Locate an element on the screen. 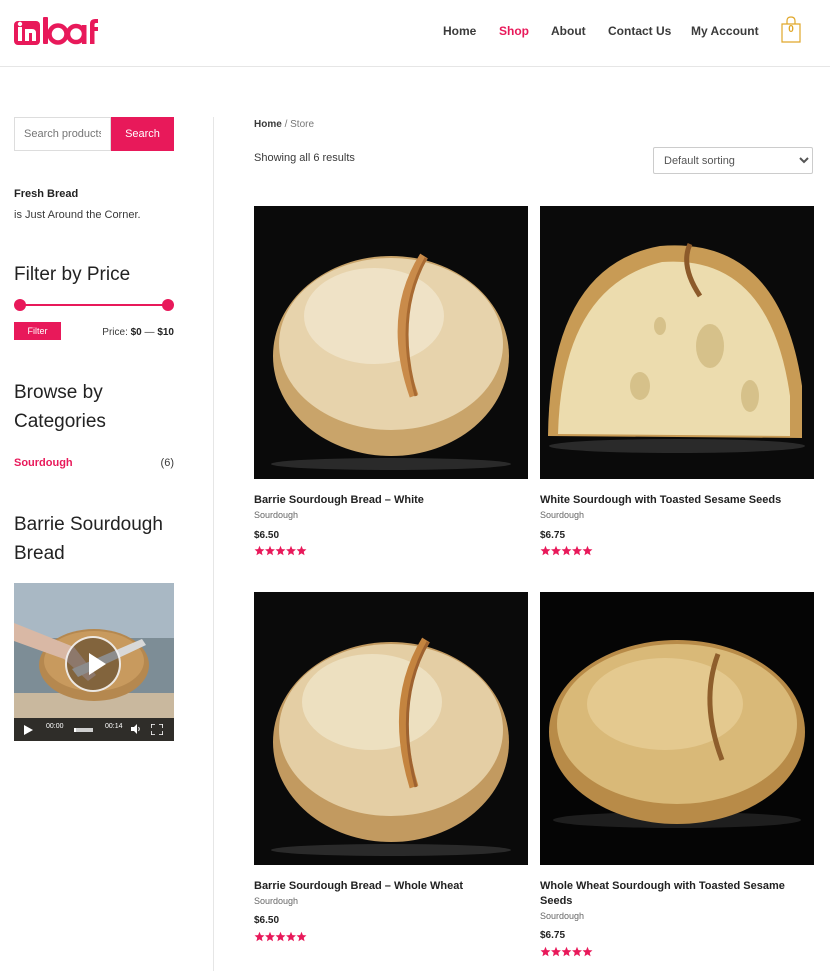 Image resolution: width=830 pixels, height=971 pixels. nav-shop: Shop is located at coordinates (514, 31).